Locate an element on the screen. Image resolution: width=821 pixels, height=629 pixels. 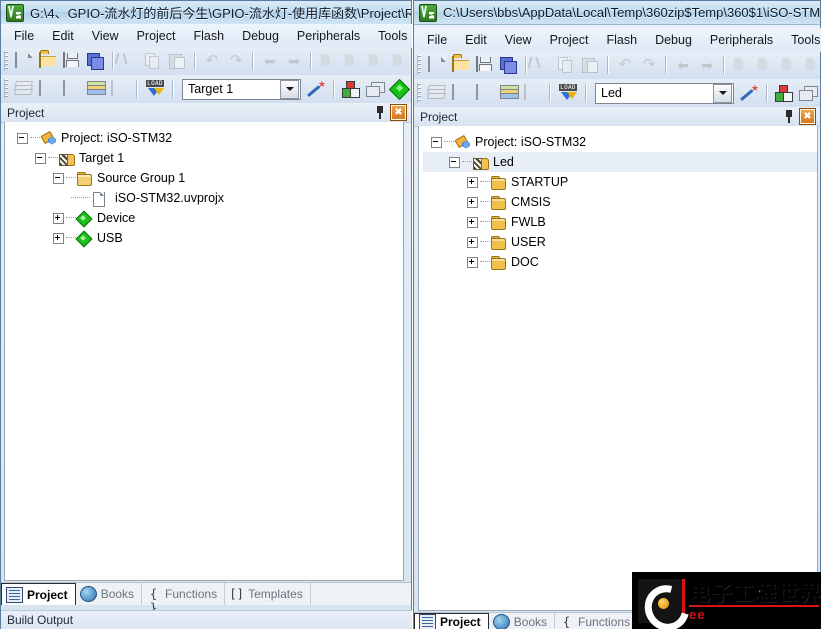
tree-item-target: Led is located at coordinates (620, 162).